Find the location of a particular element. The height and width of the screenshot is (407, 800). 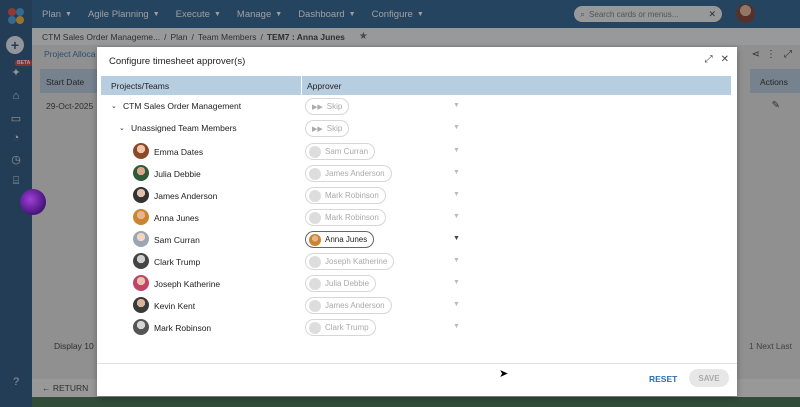

column-projects-teams: Projects/Teams is located at coordinates (140, 86).